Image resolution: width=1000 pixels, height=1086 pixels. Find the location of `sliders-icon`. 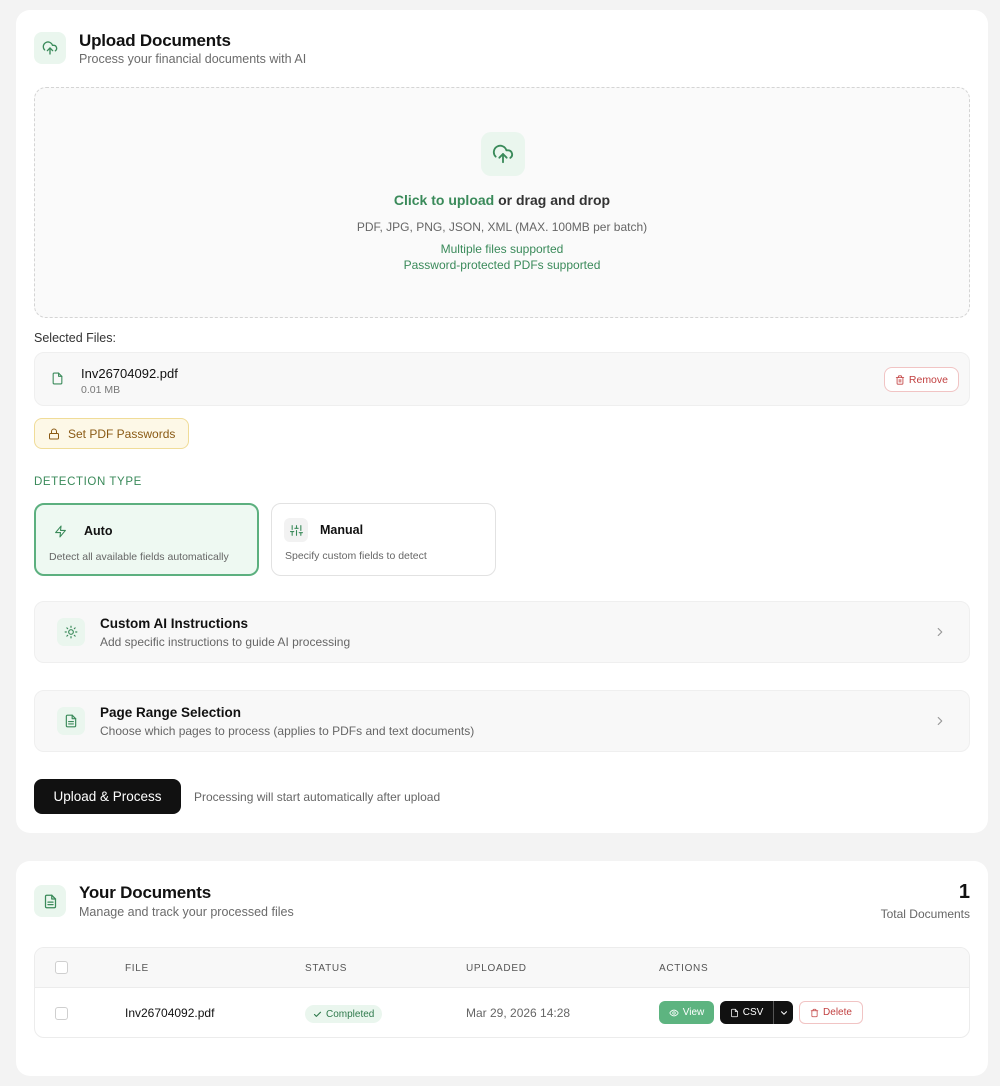

sliders-icon is located at coordinates (296, 530).